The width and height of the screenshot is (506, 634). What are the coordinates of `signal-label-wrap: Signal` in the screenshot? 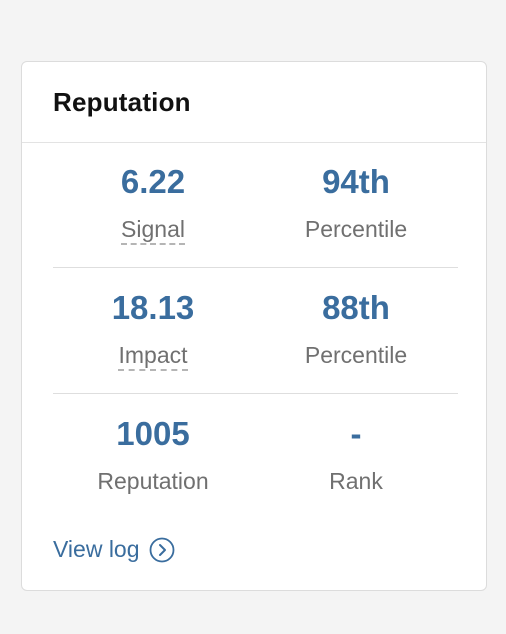 It's located at (153, 230).